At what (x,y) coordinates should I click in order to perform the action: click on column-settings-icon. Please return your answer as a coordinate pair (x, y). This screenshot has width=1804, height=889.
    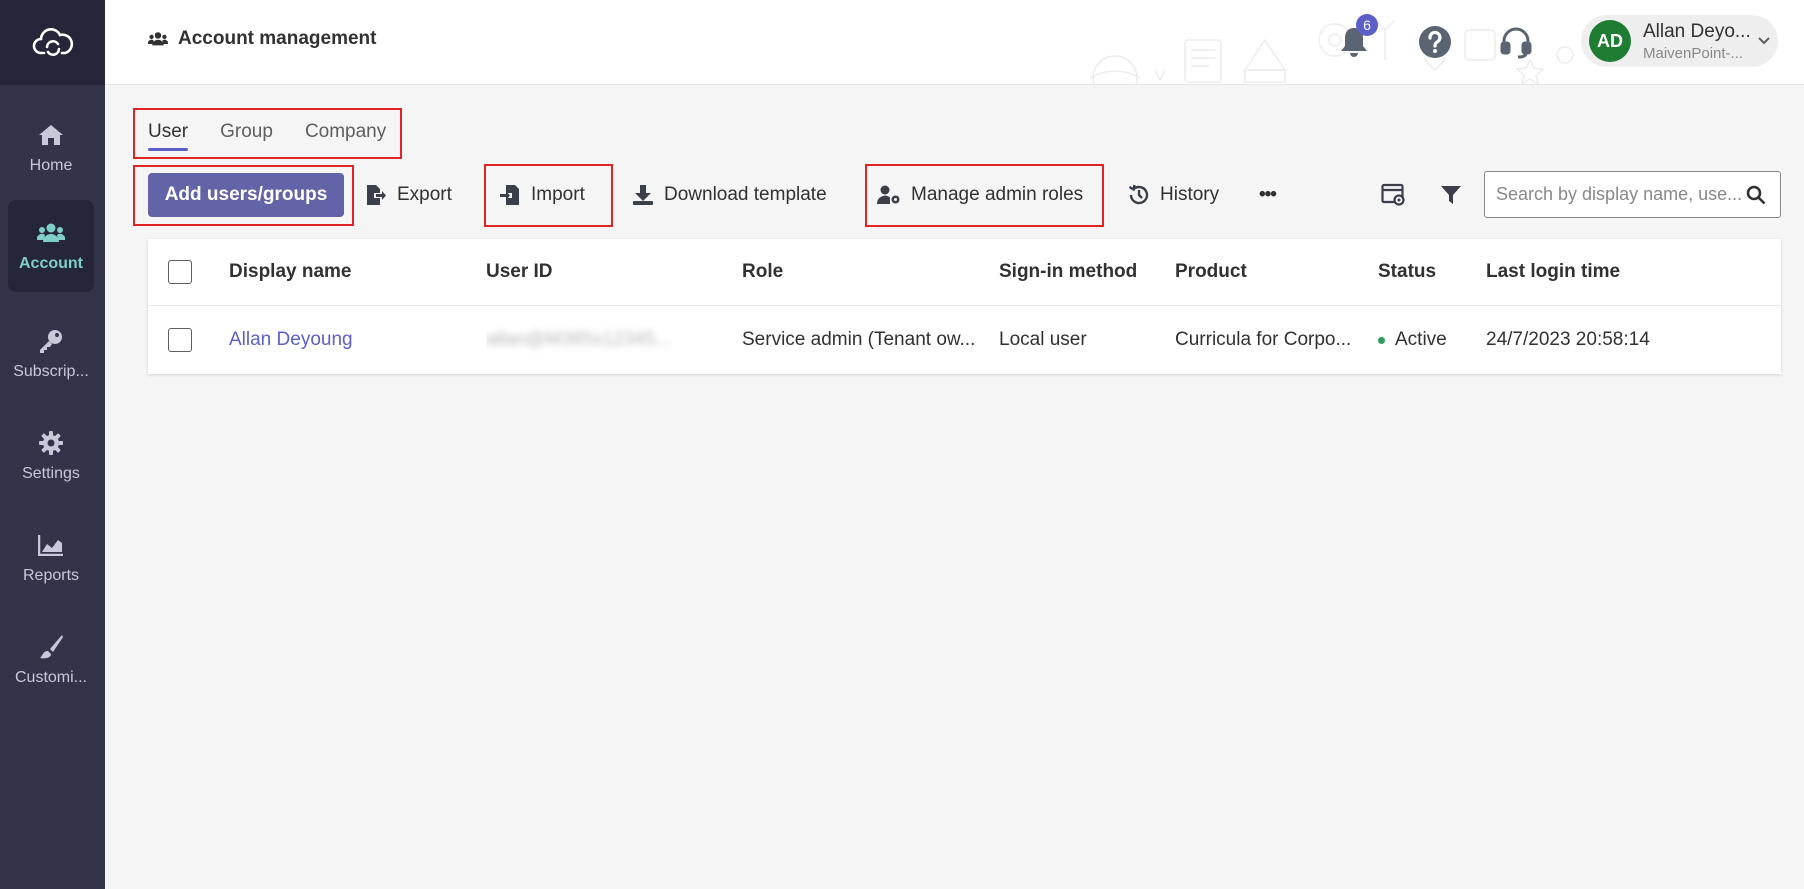
    Looking at the image, I should click on (1393, 194).